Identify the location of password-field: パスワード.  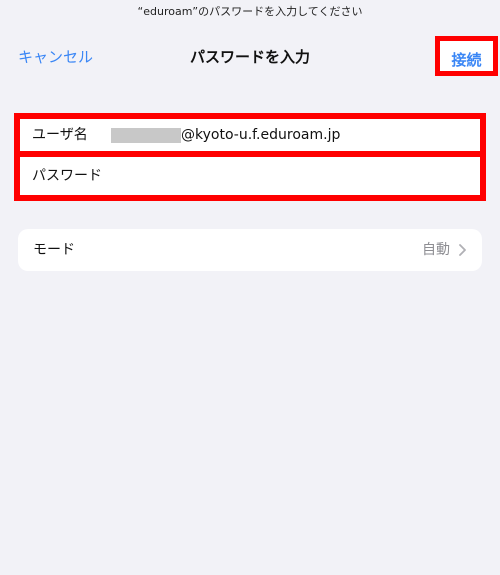
(250, 176).